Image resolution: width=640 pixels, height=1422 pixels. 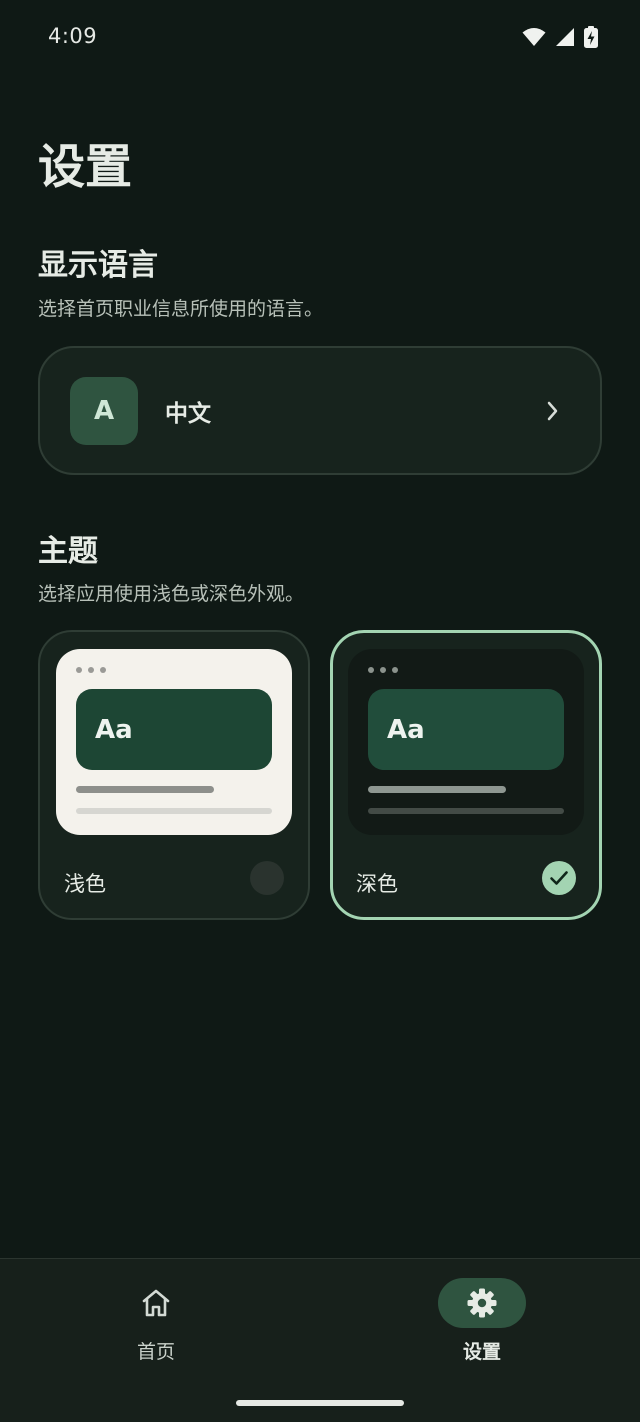 What do you see at coordinates (377, 884) in the screenshot?
I see `theme-option-label: 深色` at bounding box center [377, 884].